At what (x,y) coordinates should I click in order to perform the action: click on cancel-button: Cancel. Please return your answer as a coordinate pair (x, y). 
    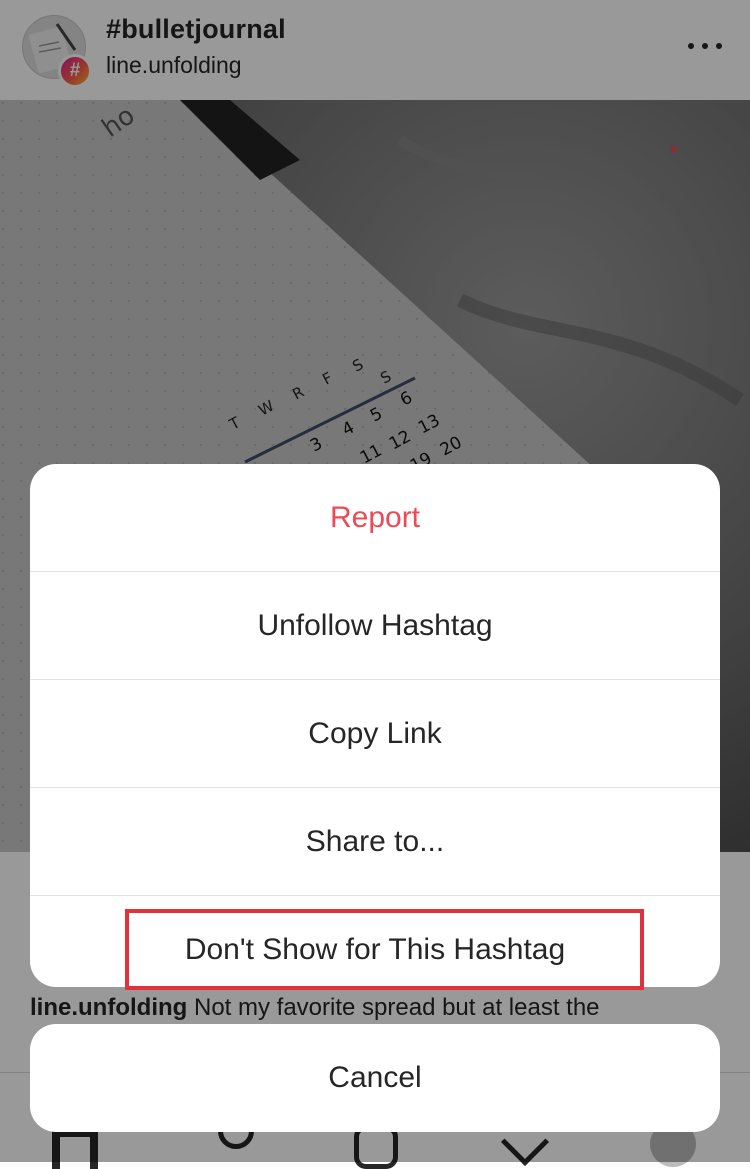
    Looking at the image, I should click on (375, 1078).